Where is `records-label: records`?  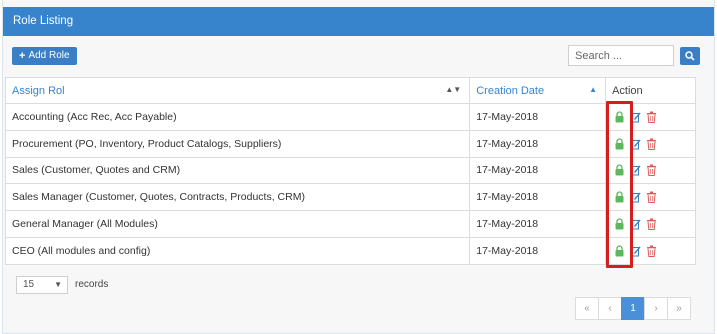 records-label: records is located at coordinates (92, 284).